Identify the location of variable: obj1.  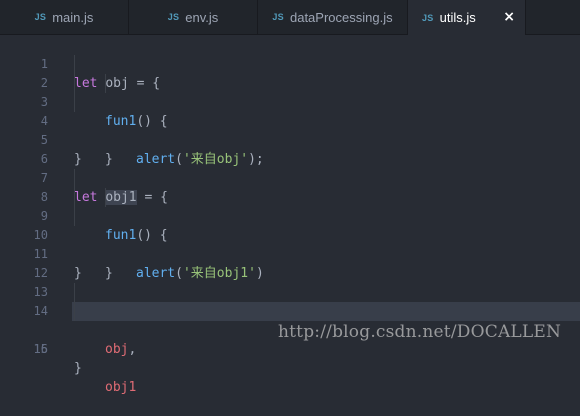
(121, 387).